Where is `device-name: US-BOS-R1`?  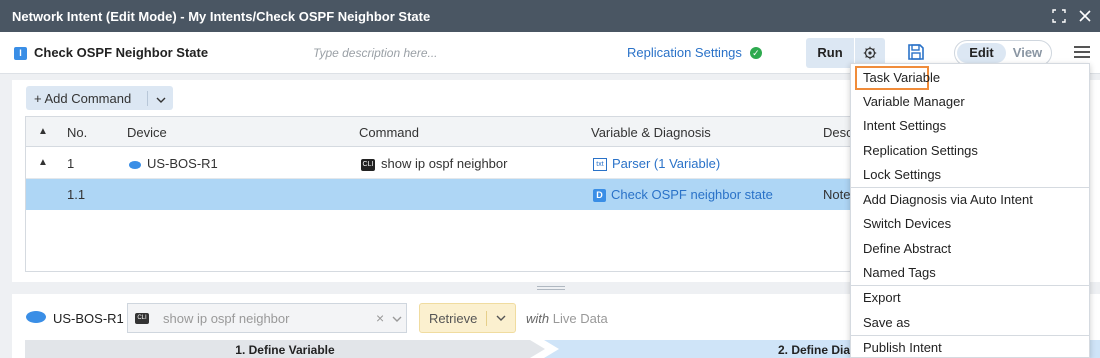 device-name: US-BOS-R1 is located at coordinates (182, 163).